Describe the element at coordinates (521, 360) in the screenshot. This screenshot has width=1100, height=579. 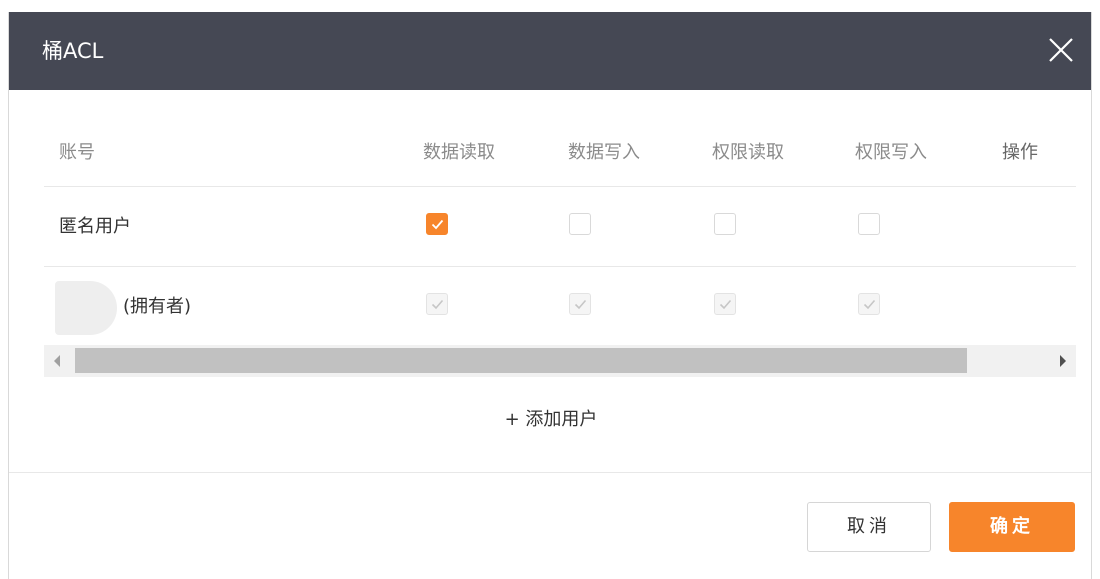
I see `scrollbar-thumb` at that location.